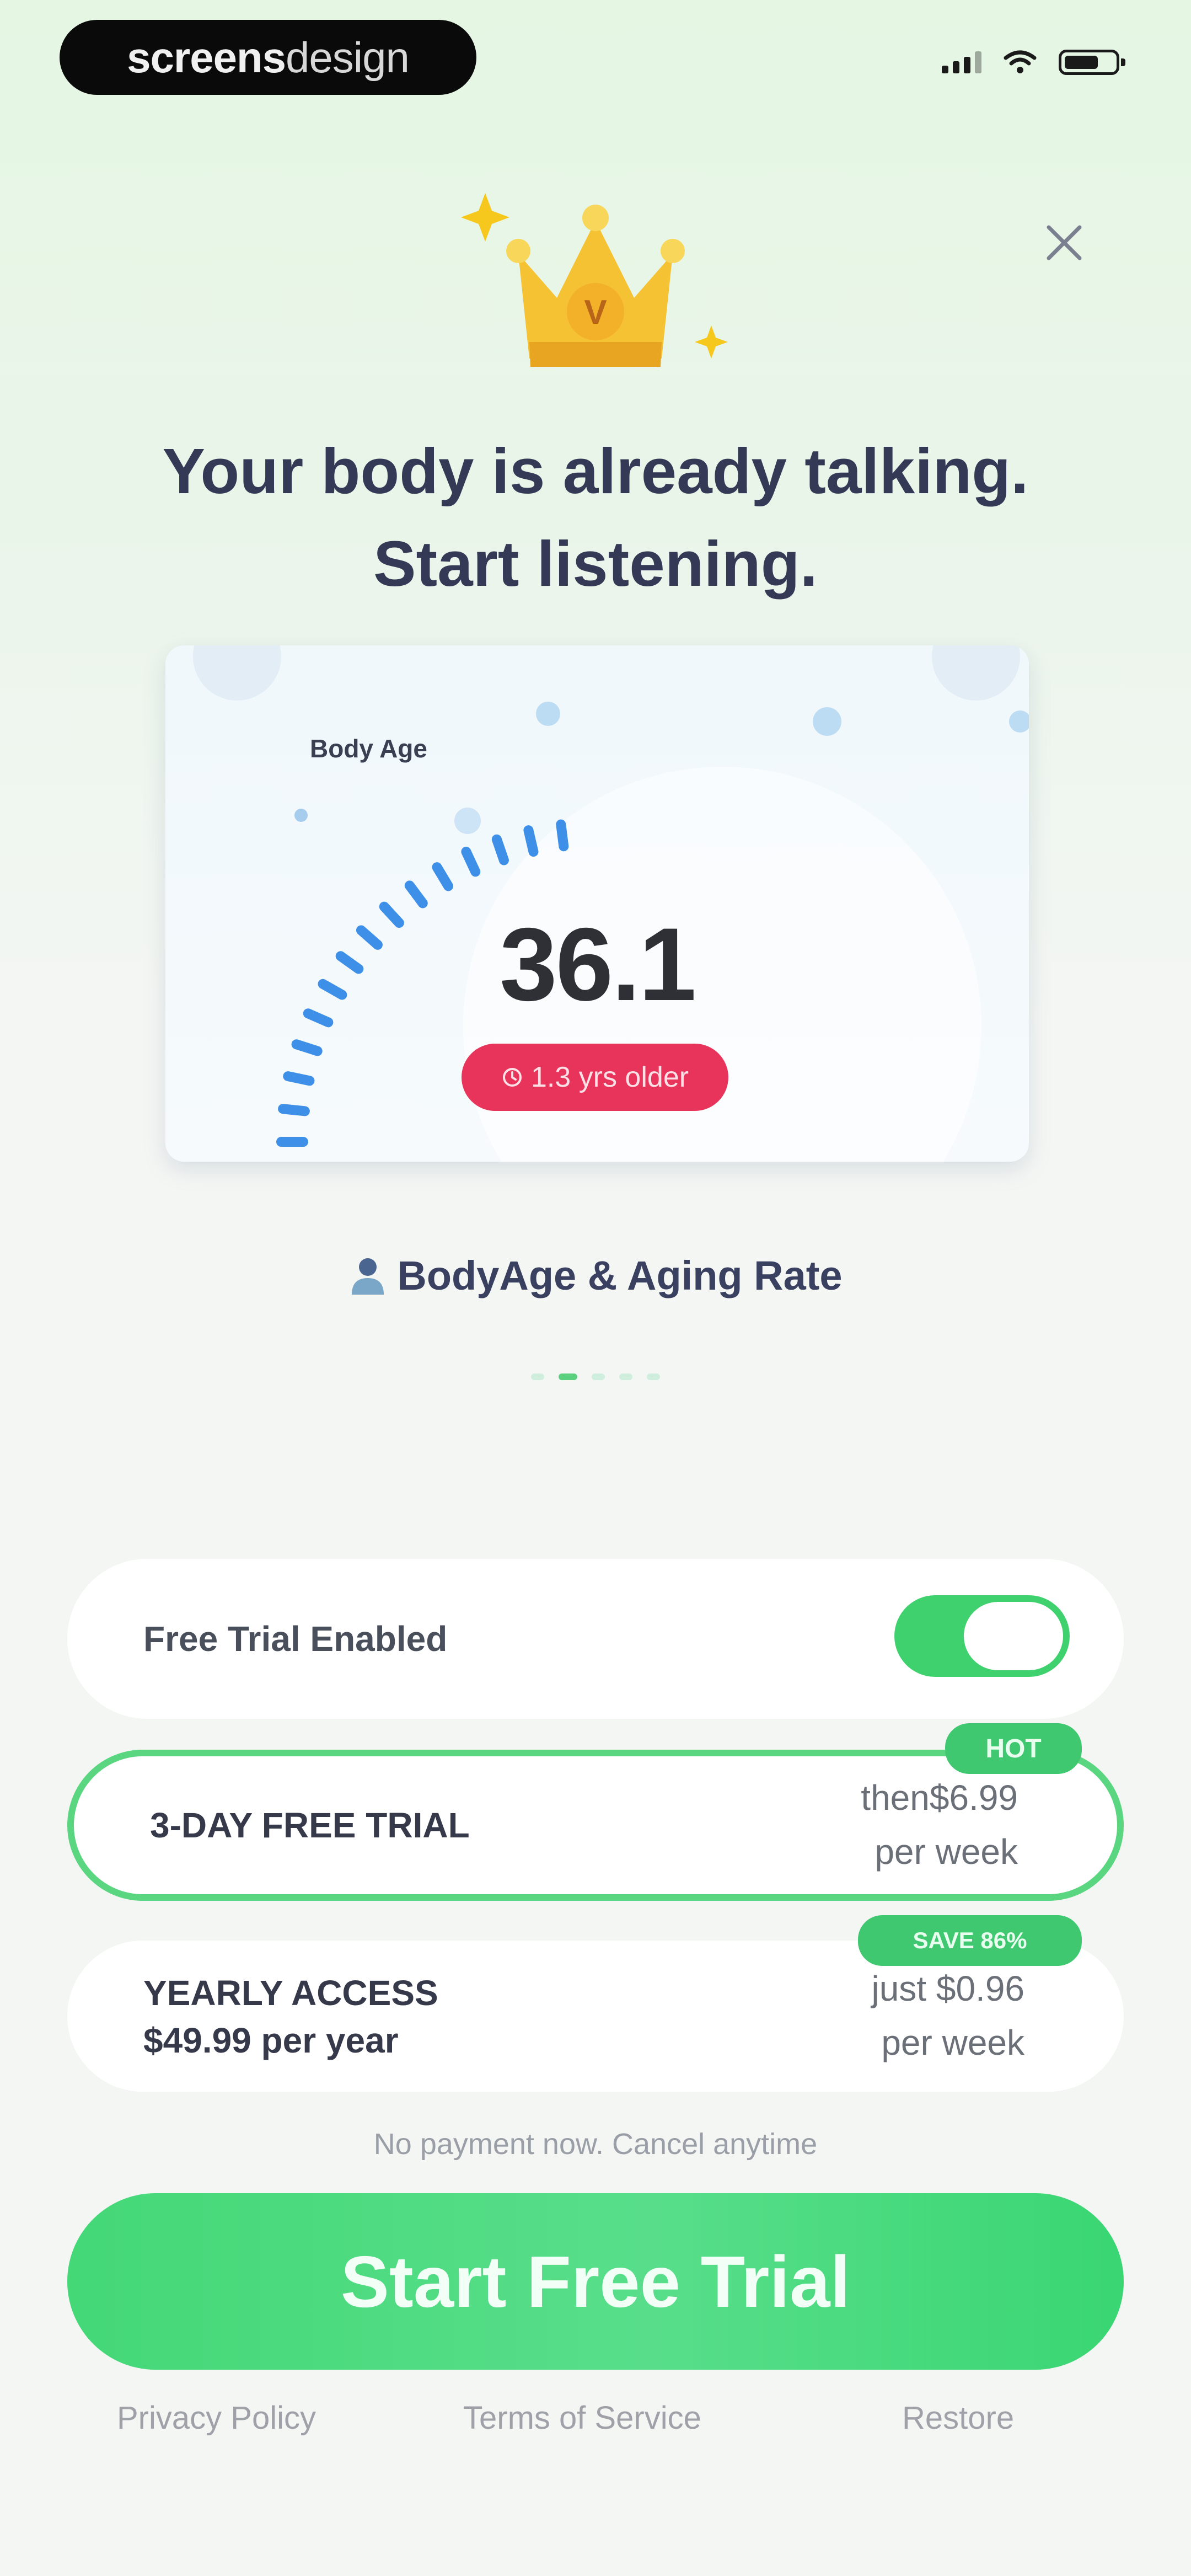 Image resolution: width=1191 pixels, height=2576 pixels. What do you see at coordinates (958, 2417) in the screenshot?
I see `restore-link: Restore` at bounding box center [958, 2417].